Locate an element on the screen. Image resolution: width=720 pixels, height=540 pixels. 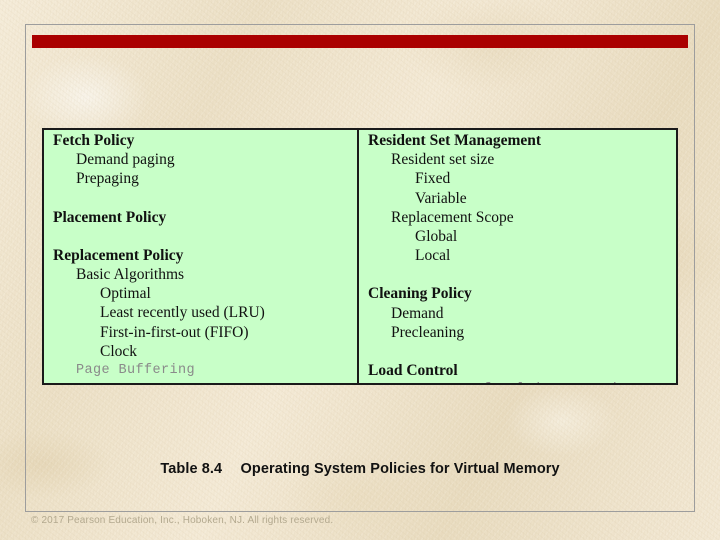
policy-item: Degree of multiprogramming is located at coordinates (517, 381).